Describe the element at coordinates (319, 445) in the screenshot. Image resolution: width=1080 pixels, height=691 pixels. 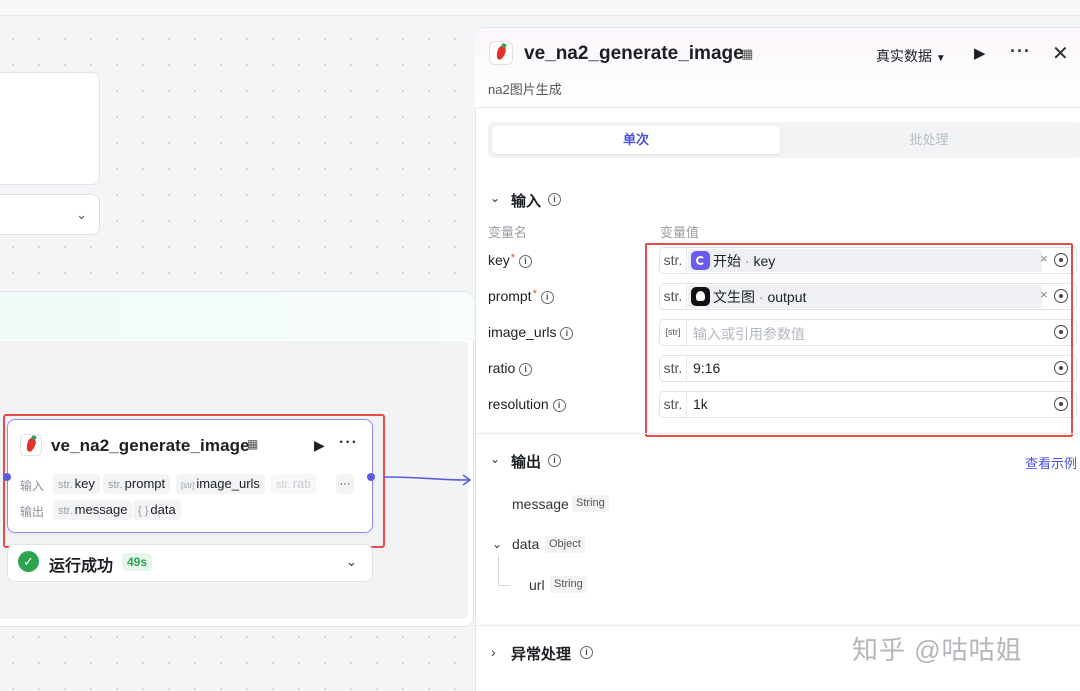
I see `node-run-button: ▶` at that location.